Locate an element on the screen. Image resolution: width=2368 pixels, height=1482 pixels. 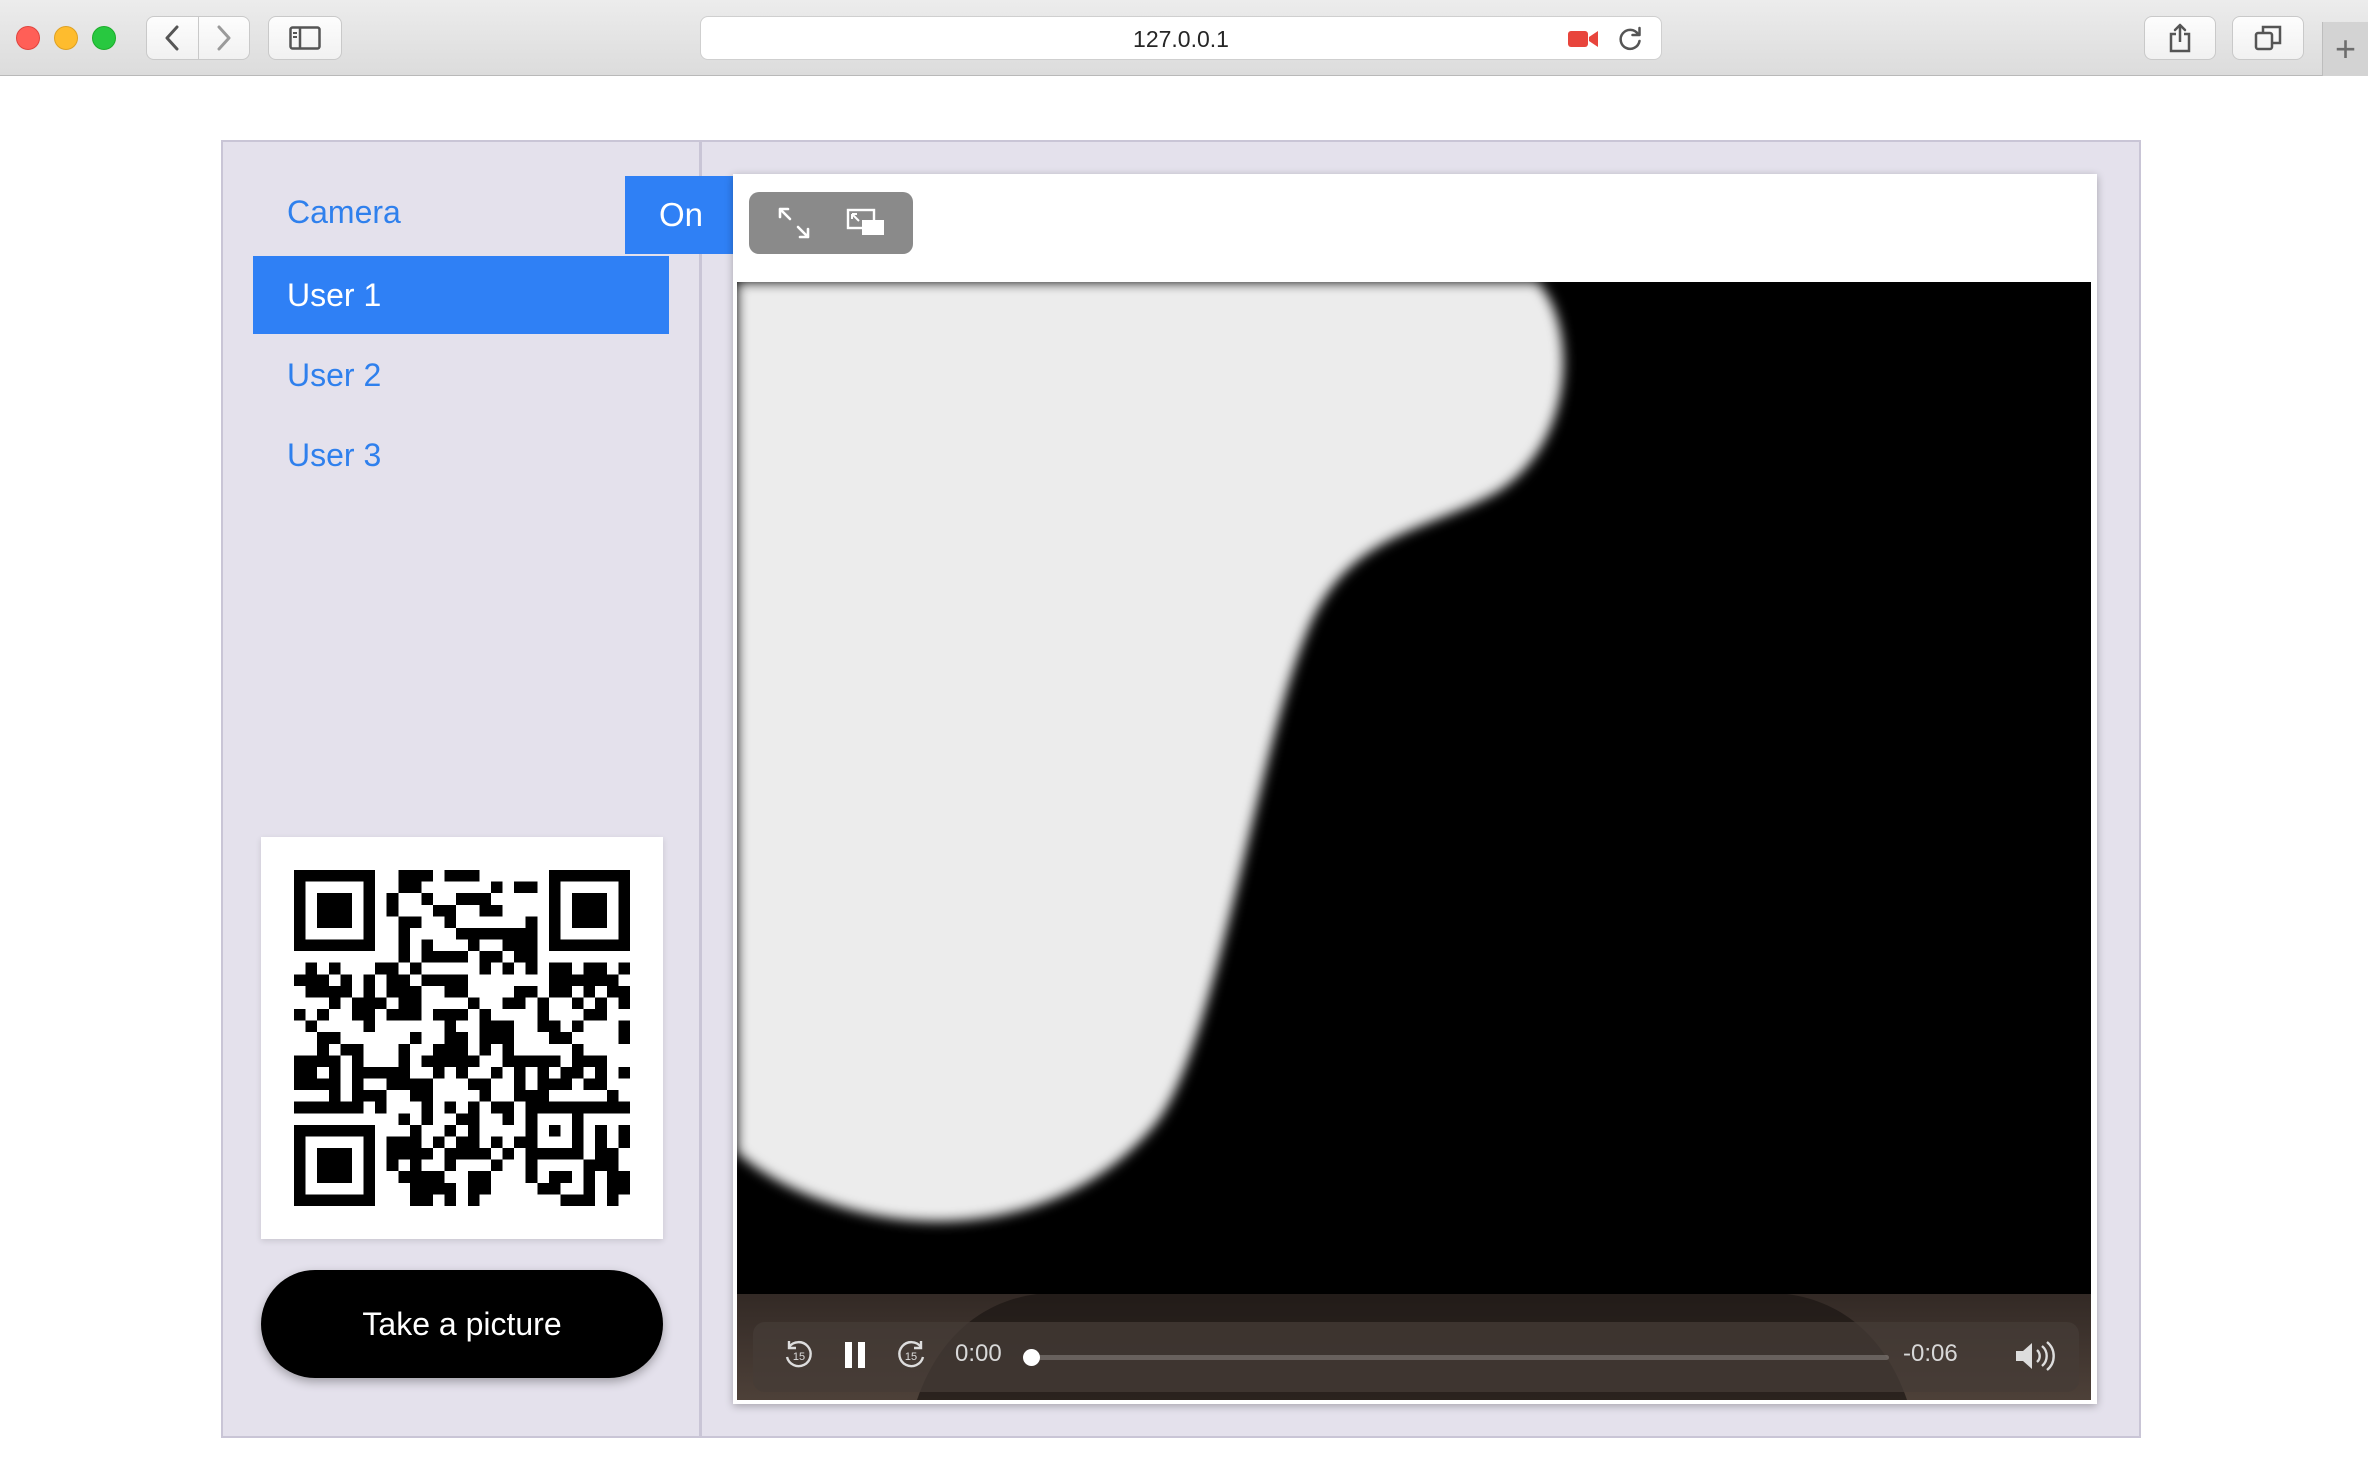
navigation-buttons is located at coordinates (198, 38).